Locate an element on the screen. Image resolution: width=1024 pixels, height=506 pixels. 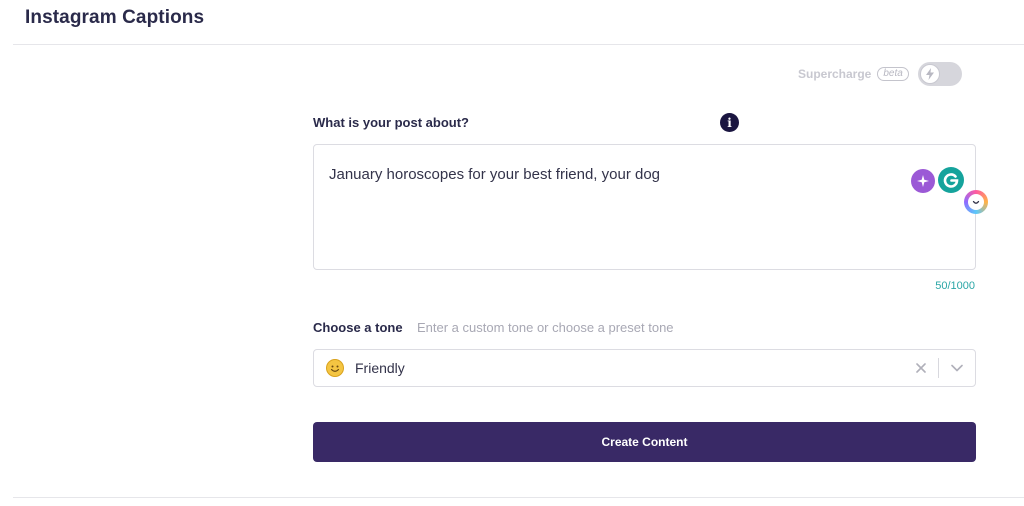
supercharge-row: Supercharge beta is located at coordinates (880, 74).